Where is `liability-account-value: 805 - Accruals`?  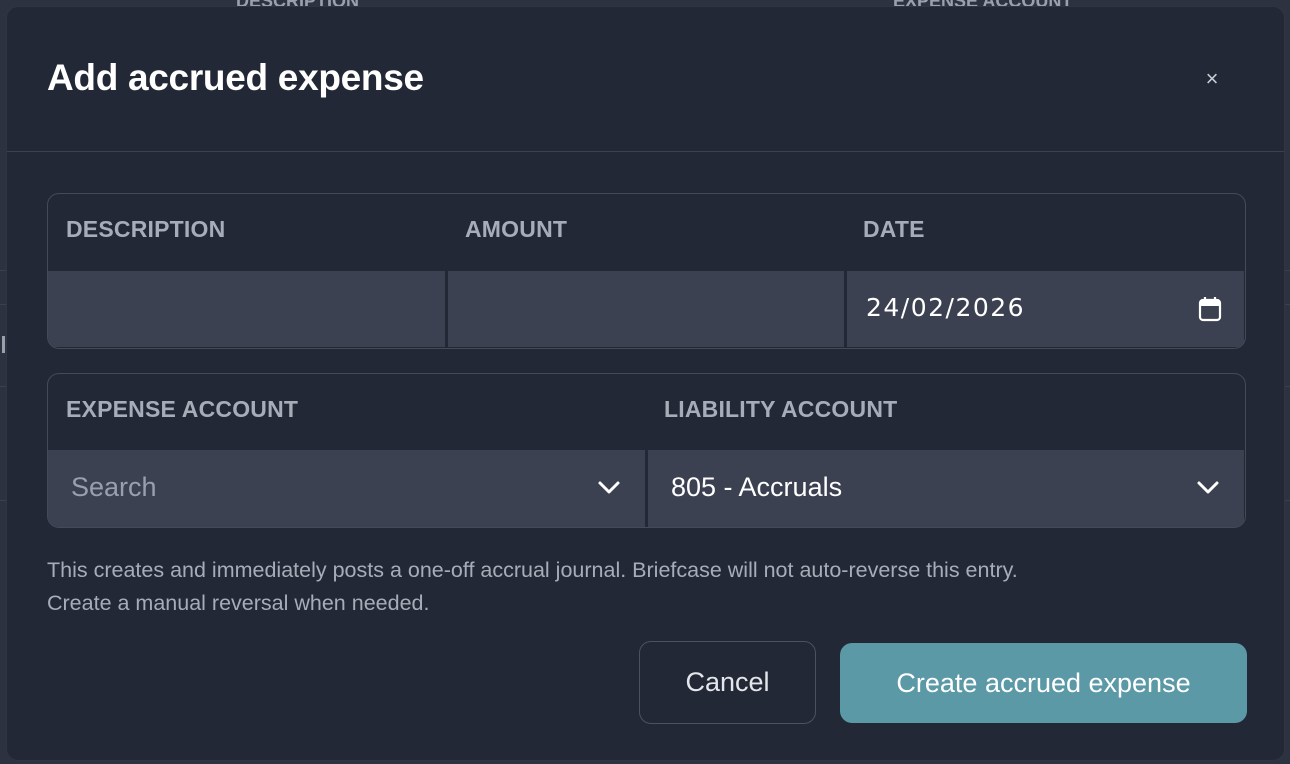 liability-account-value: 805 - Accruals is located at coordinates (757, 487).